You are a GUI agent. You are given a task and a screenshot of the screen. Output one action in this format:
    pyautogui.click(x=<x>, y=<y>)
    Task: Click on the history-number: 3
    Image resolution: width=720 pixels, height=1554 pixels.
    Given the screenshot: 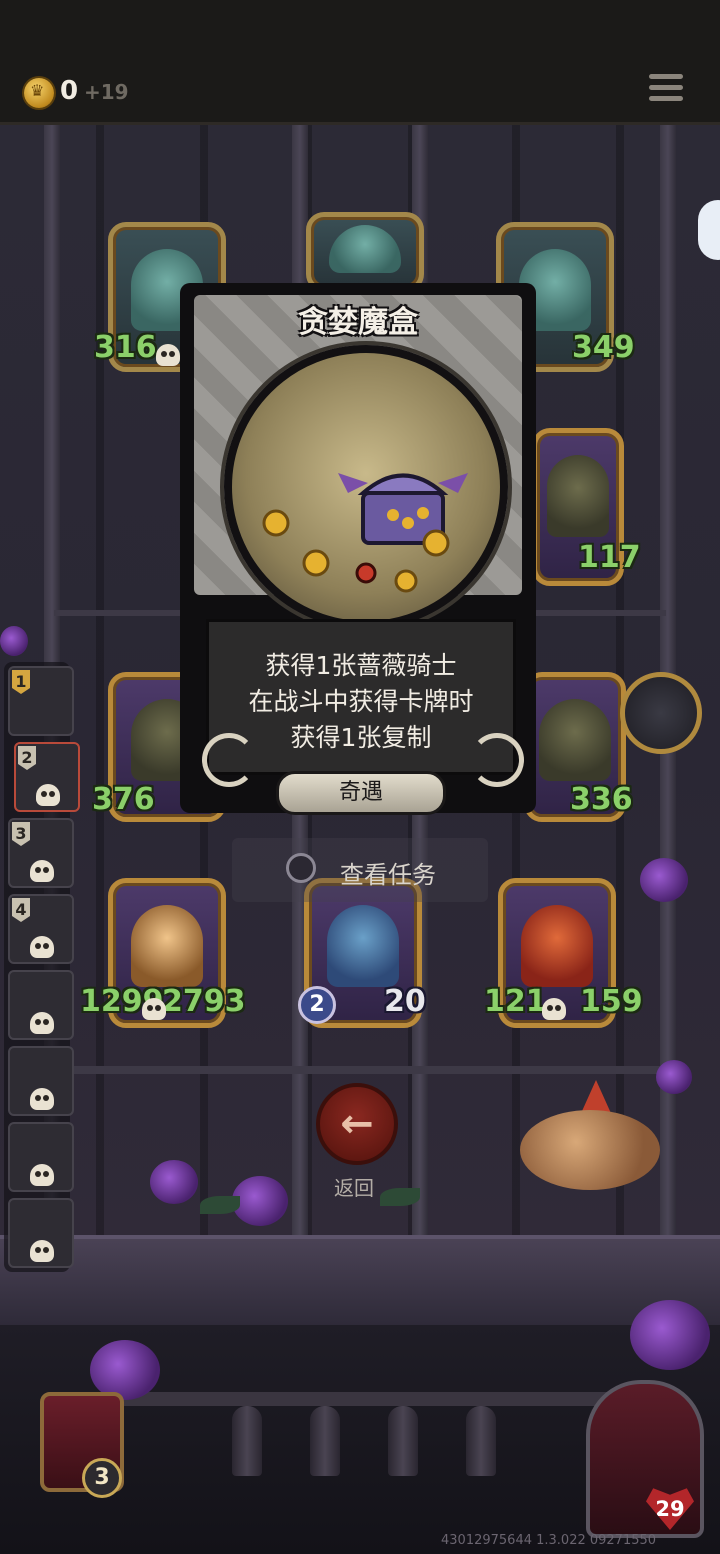 What is the action you would take?
    pyautogui.click(x=21, y=834)
    